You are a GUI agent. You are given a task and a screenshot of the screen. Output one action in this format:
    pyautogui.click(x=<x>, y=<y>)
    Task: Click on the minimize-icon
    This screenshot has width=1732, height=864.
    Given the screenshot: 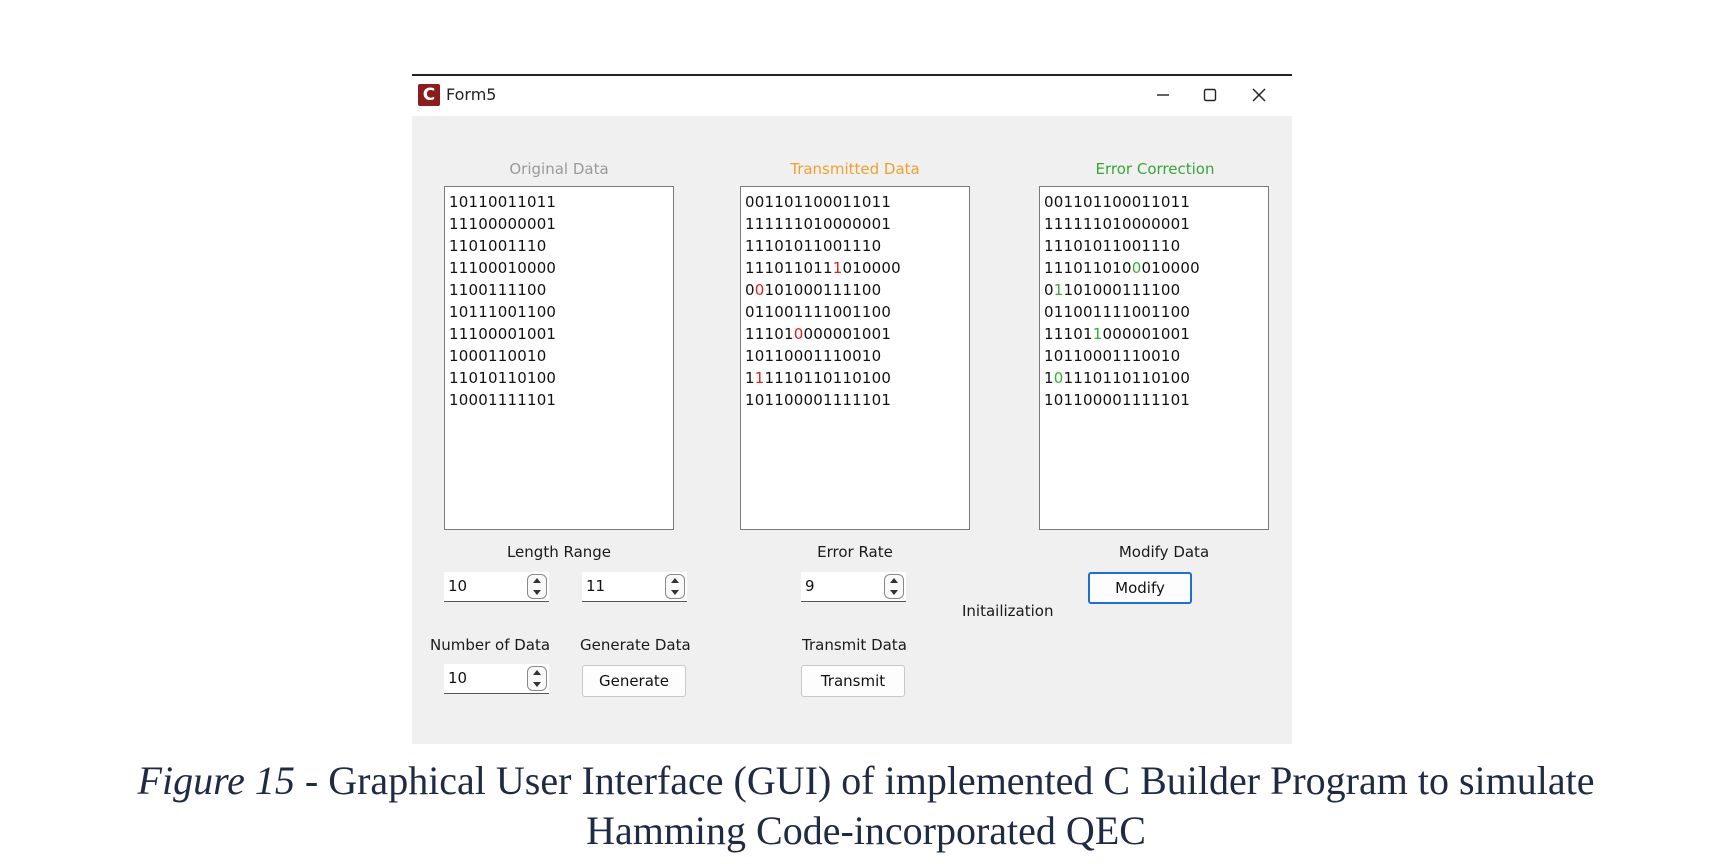 What is the action you would take?
    pyautogui.click(x=1163, y=95)
    